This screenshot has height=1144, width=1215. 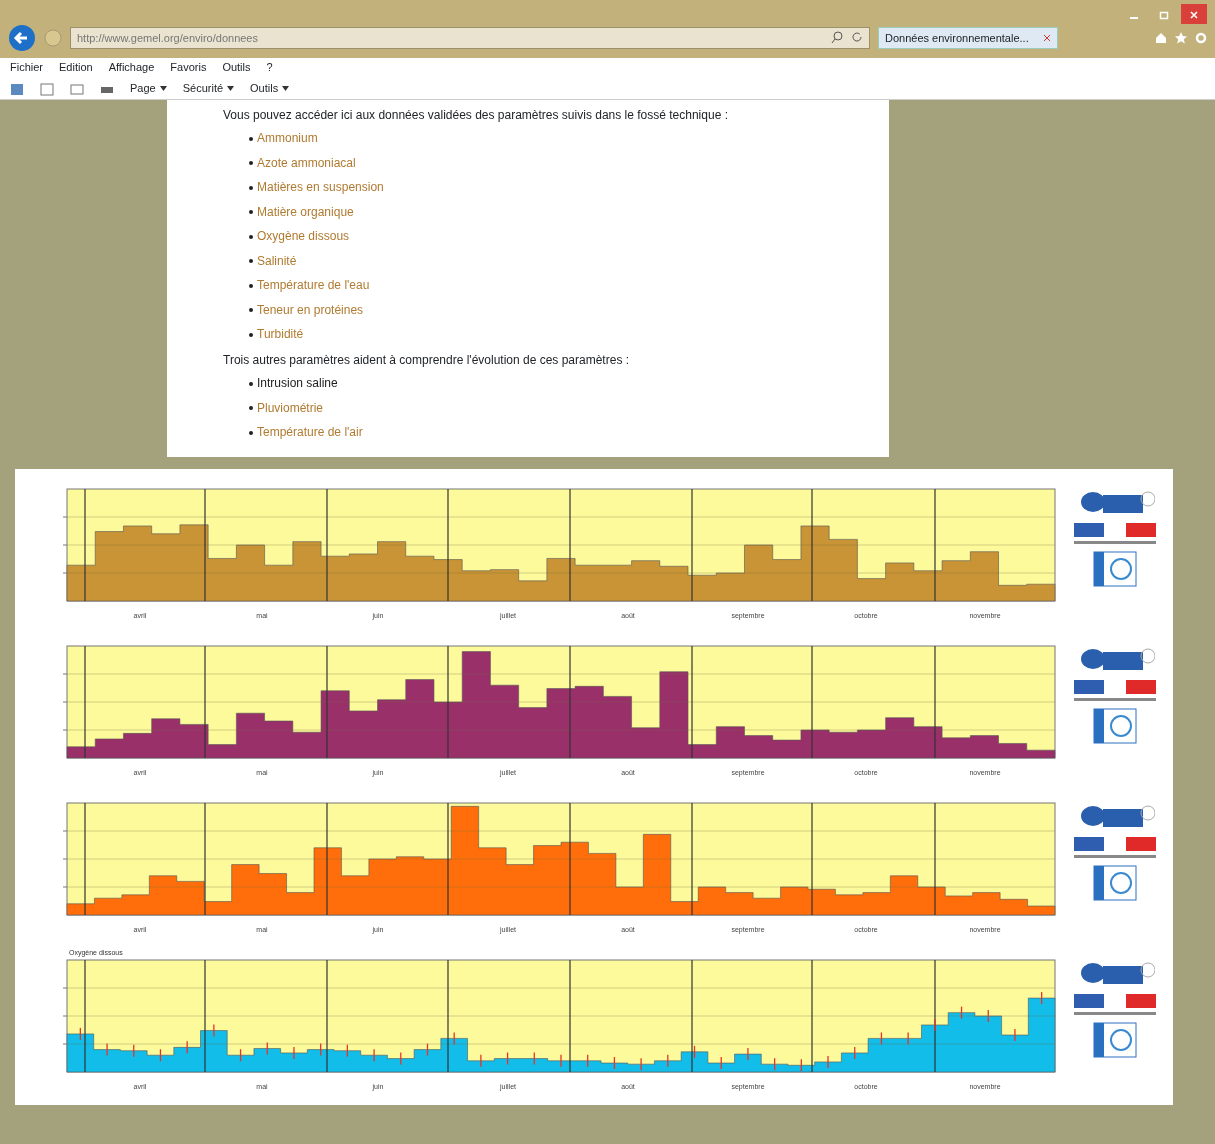 What do you see at coordinates (320, 187) in the screenshot?
I see `parameter-link: Matières en suspension` at bounding box center [320, 187].